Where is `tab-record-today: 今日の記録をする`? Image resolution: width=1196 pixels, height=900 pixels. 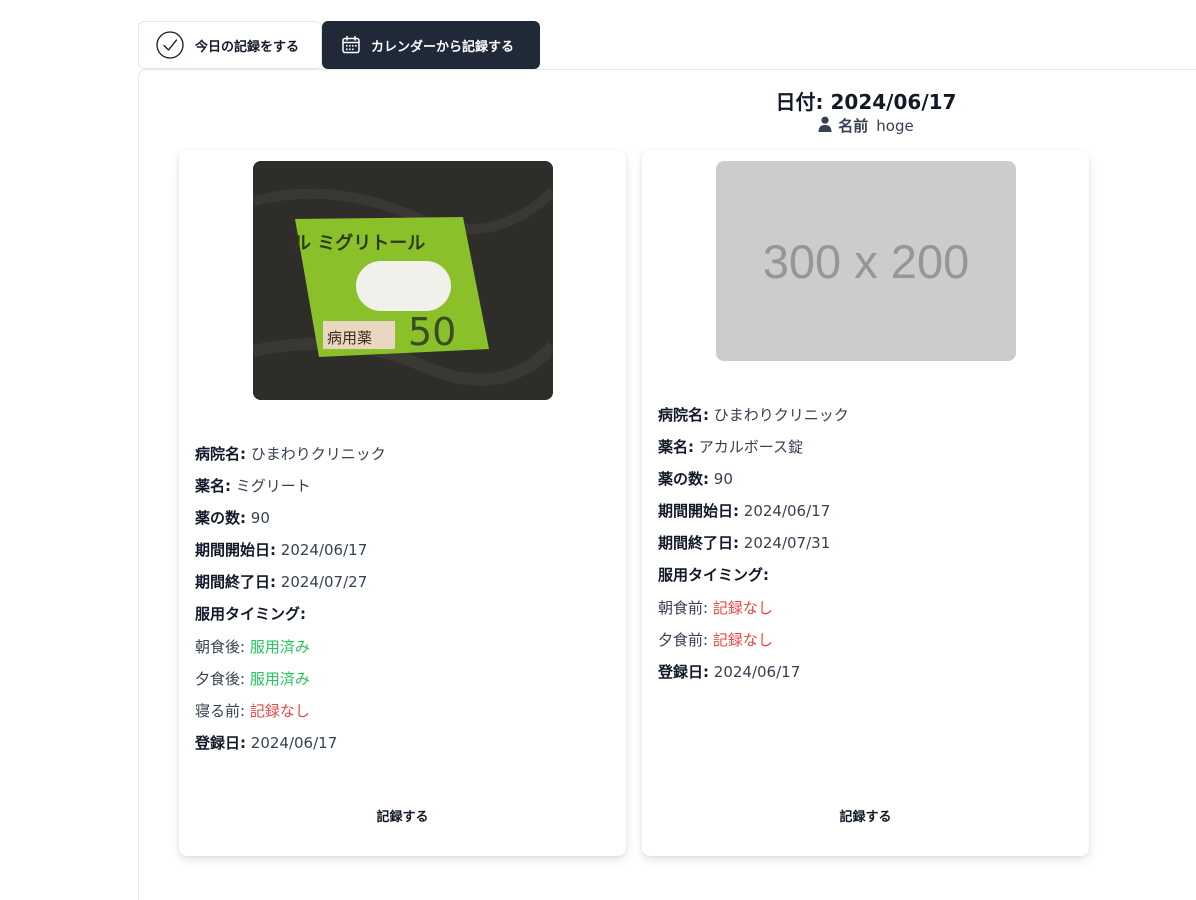
tab-record-today: 今日の記録をする is located at coordinates (230, 45).